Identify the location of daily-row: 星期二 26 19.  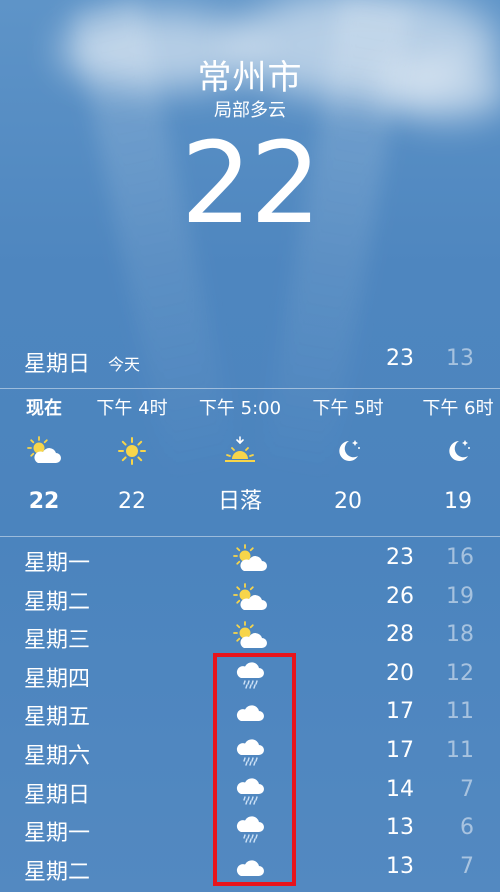
(250, 598).